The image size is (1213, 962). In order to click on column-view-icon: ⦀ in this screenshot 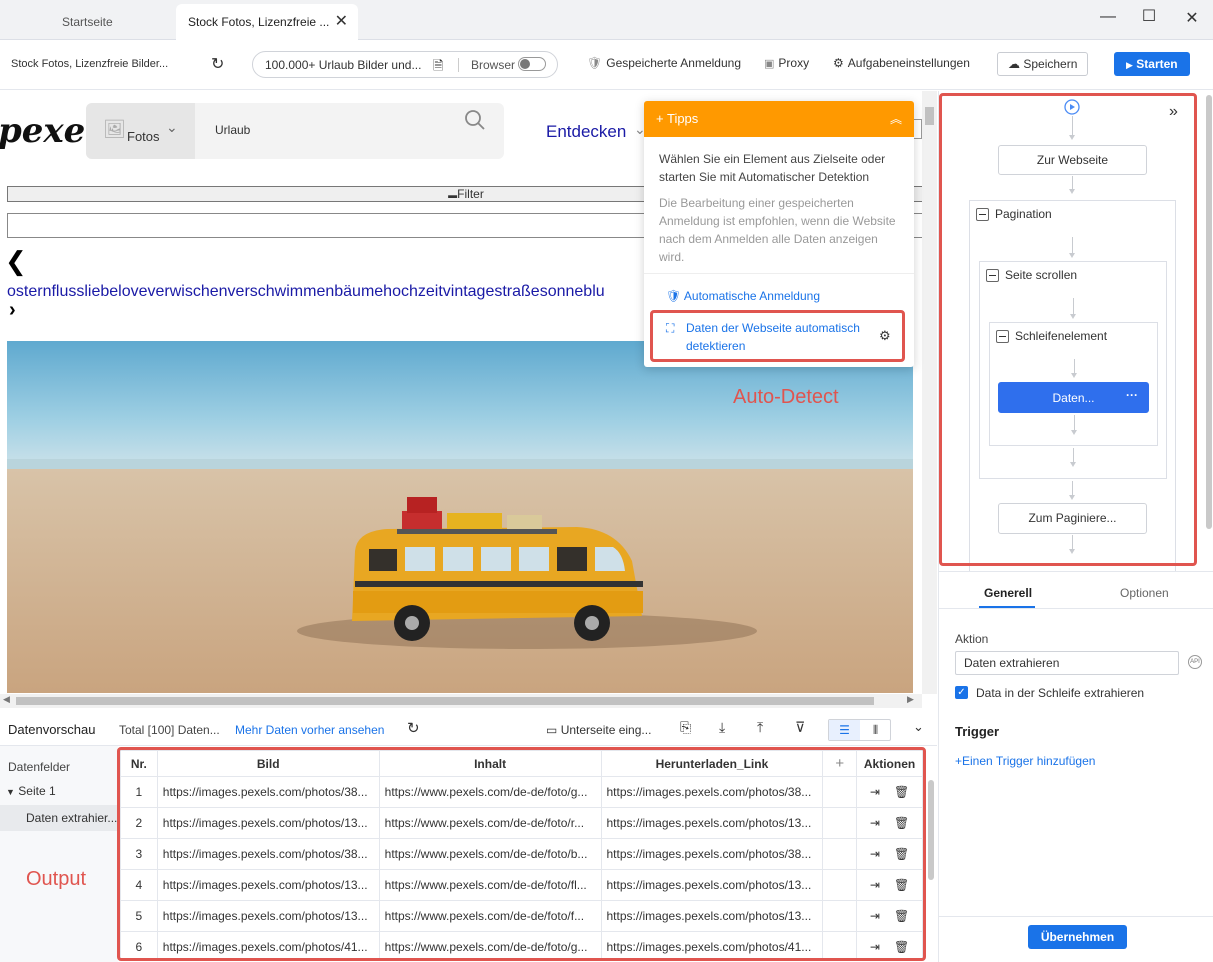, I will do `click(875, 730)`.